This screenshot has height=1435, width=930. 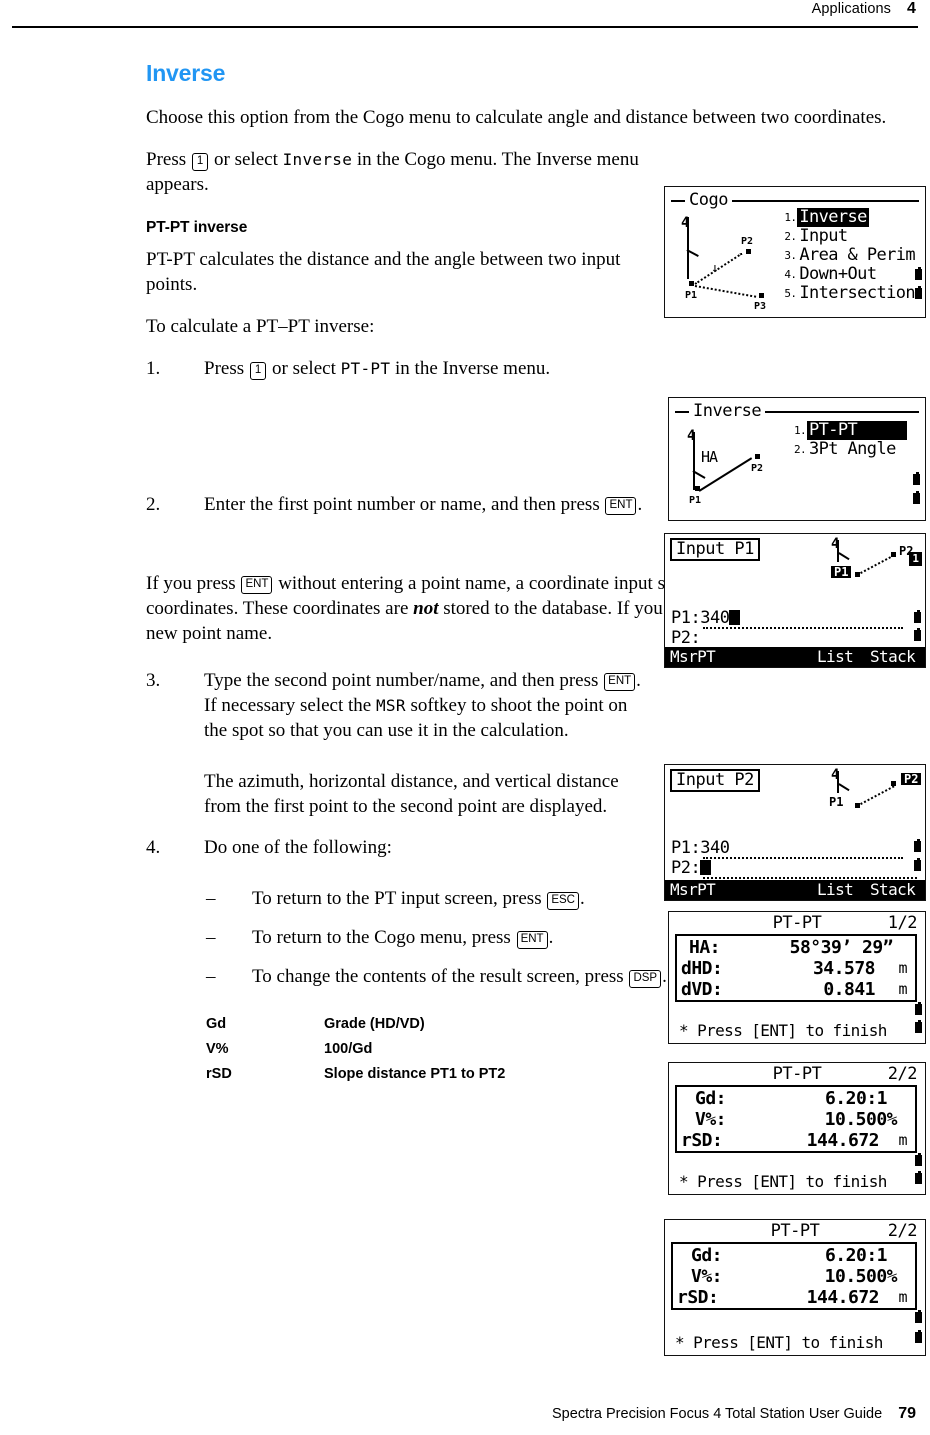 What do you see at coordinates (621, 506) in the screenshot?
I see `key-ent-step2: ENT` at bounding box center [621, 506].